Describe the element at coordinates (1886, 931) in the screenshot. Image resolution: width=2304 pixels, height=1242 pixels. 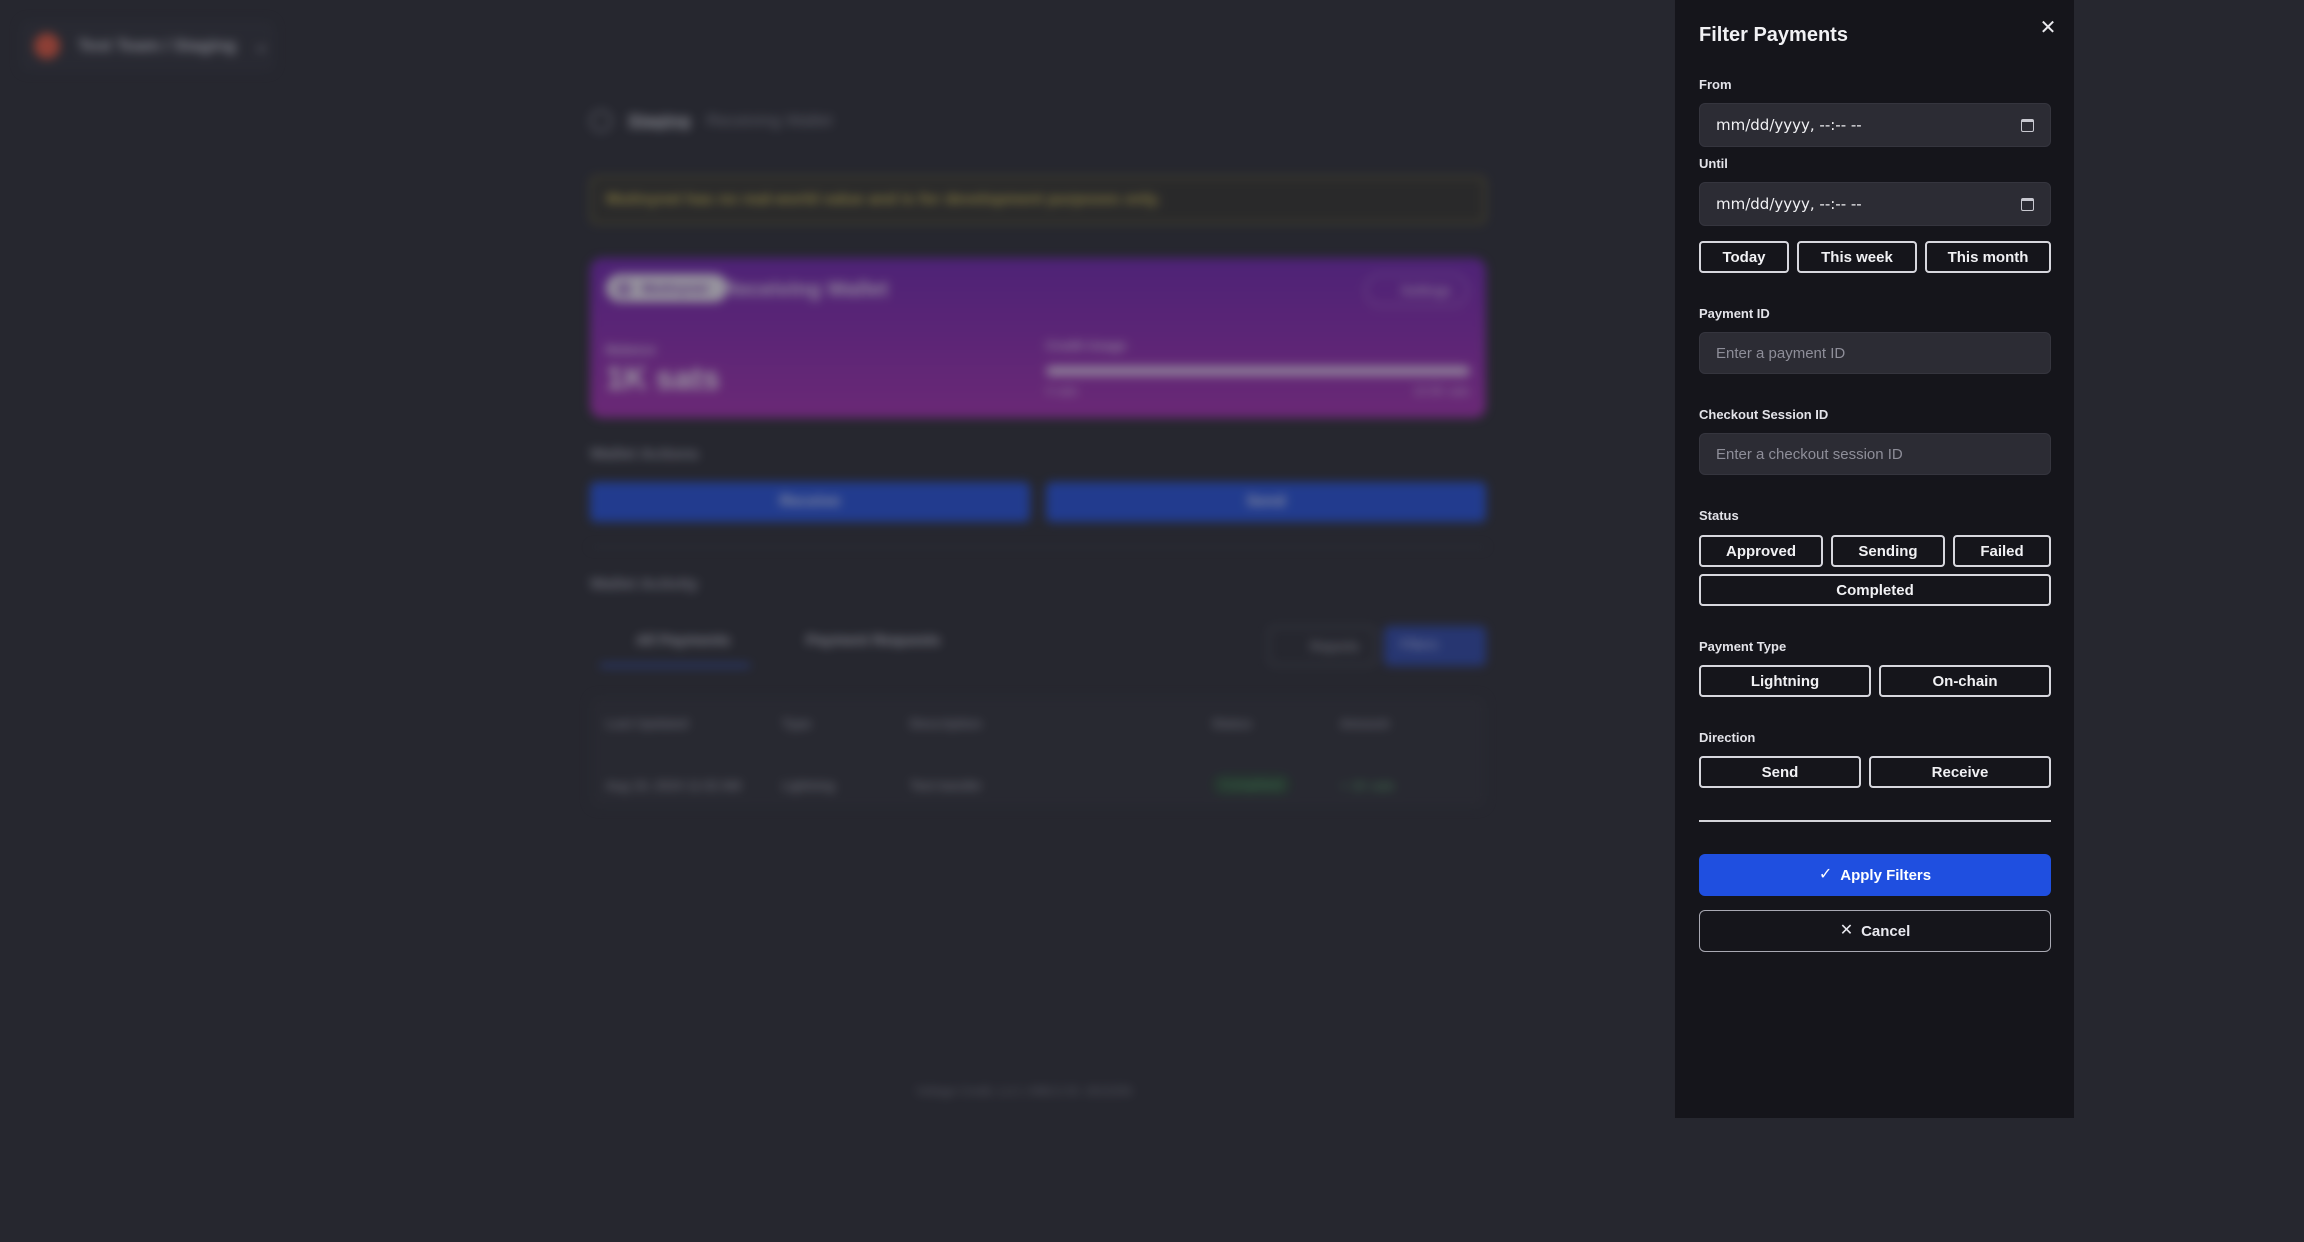
I see `cancel-label: Cancel` at that location.